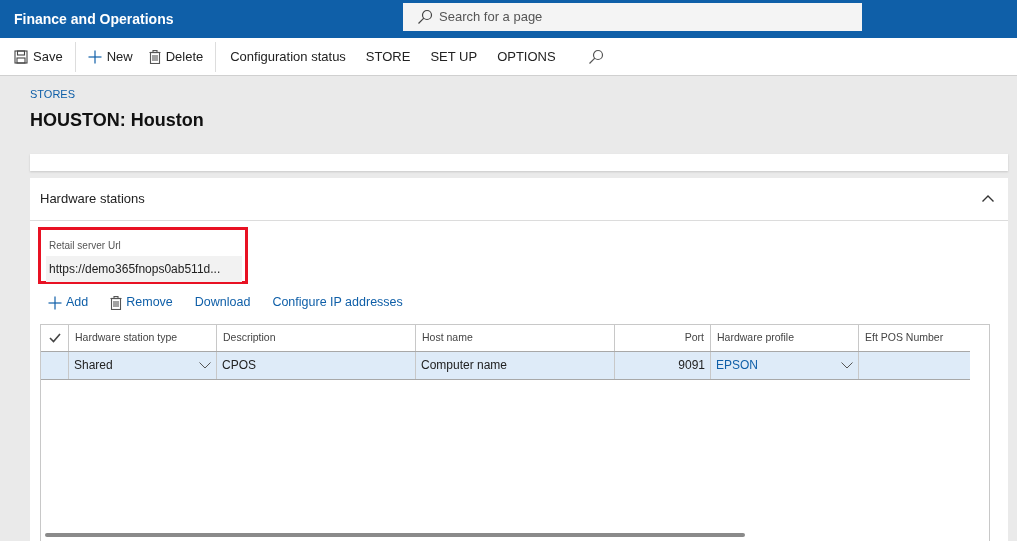 The image size is (1017, 541). I want to click on new-button: New, so click(110, 56).